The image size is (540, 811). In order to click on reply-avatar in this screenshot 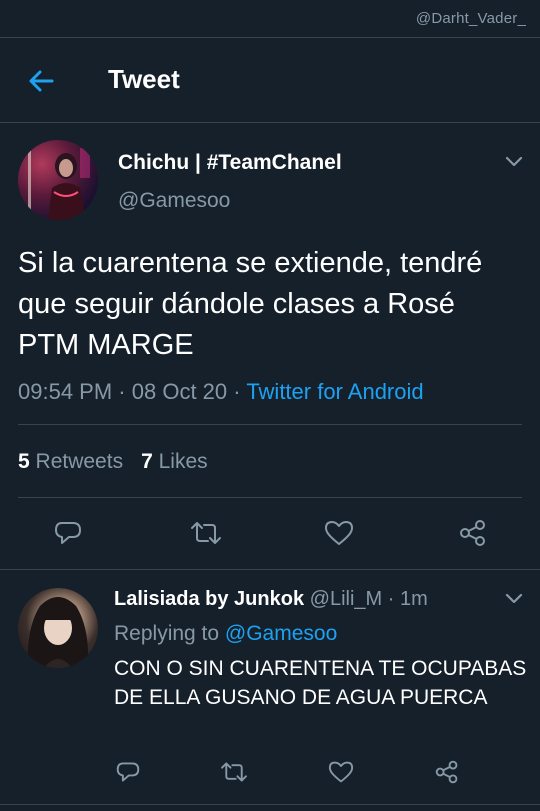, I will do `click(58, 628)`.